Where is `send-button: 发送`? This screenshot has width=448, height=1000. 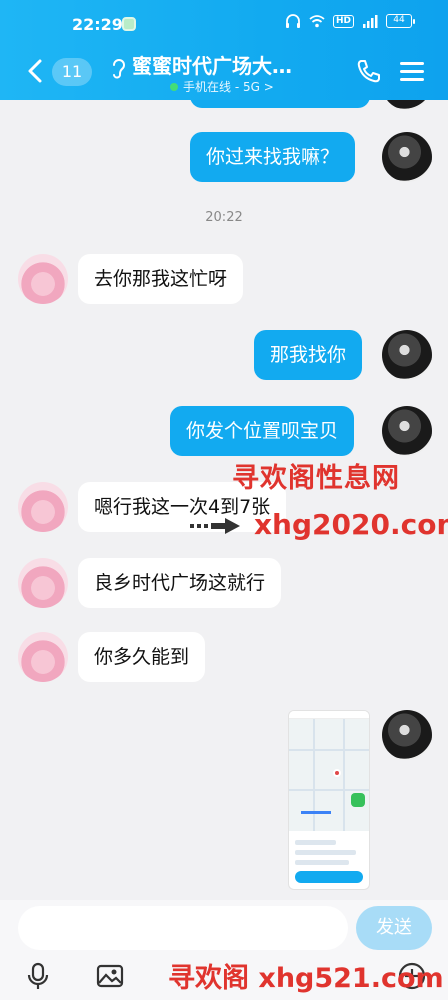
send-button: 发送 is located at coordinates (394, 928).